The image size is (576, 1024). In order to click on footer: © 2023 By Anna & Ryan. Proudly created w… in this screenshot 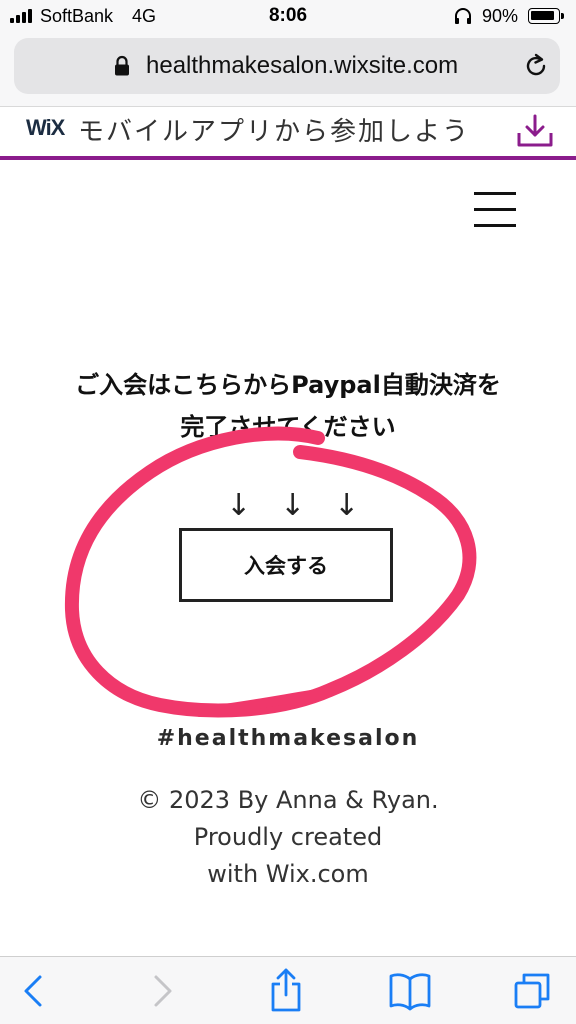, I will do `click(288, 837)`.